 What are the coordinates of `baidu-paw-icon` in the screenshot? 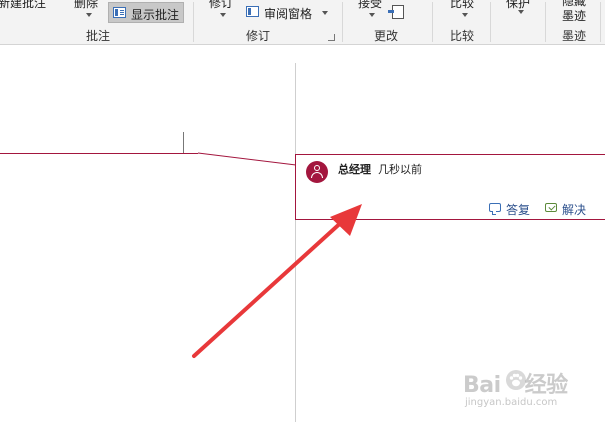 It's located at (516, 380).